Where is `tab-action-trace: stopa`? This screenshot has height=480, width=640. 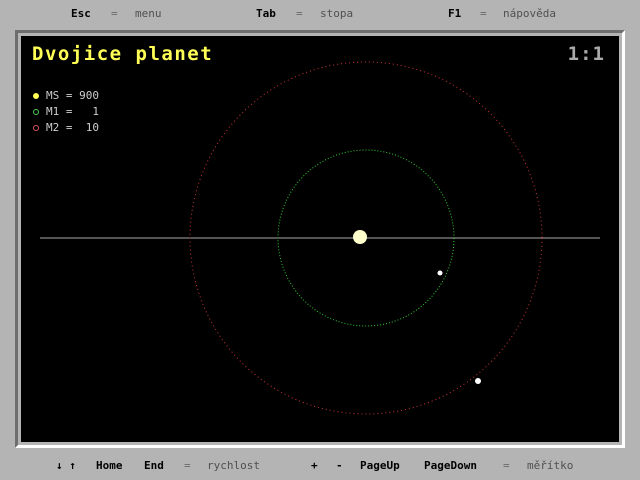
tab-action-trace: stopa is located at coordinates (337, 13).